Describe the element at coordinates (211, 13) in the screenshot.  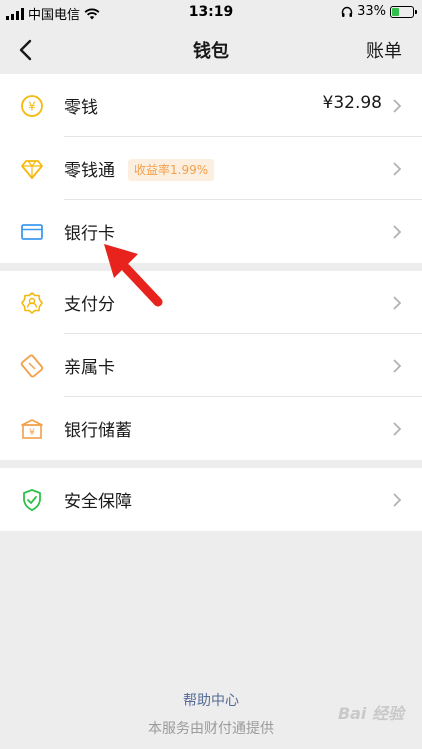
I see `status-bar: 中国电信 13:19 33%` at that location.